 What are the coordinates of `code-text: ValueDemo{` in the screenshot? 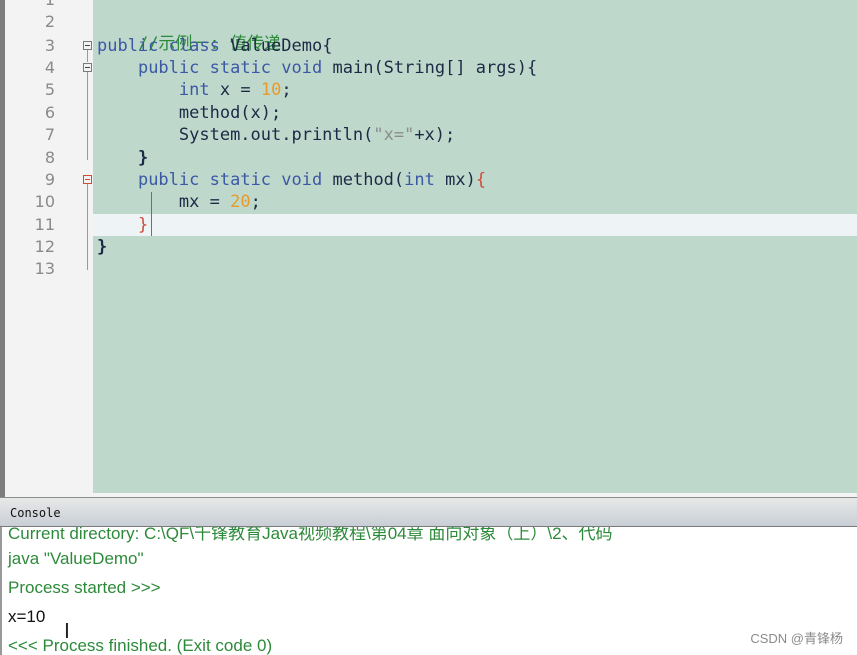 It's located at (281, 46).